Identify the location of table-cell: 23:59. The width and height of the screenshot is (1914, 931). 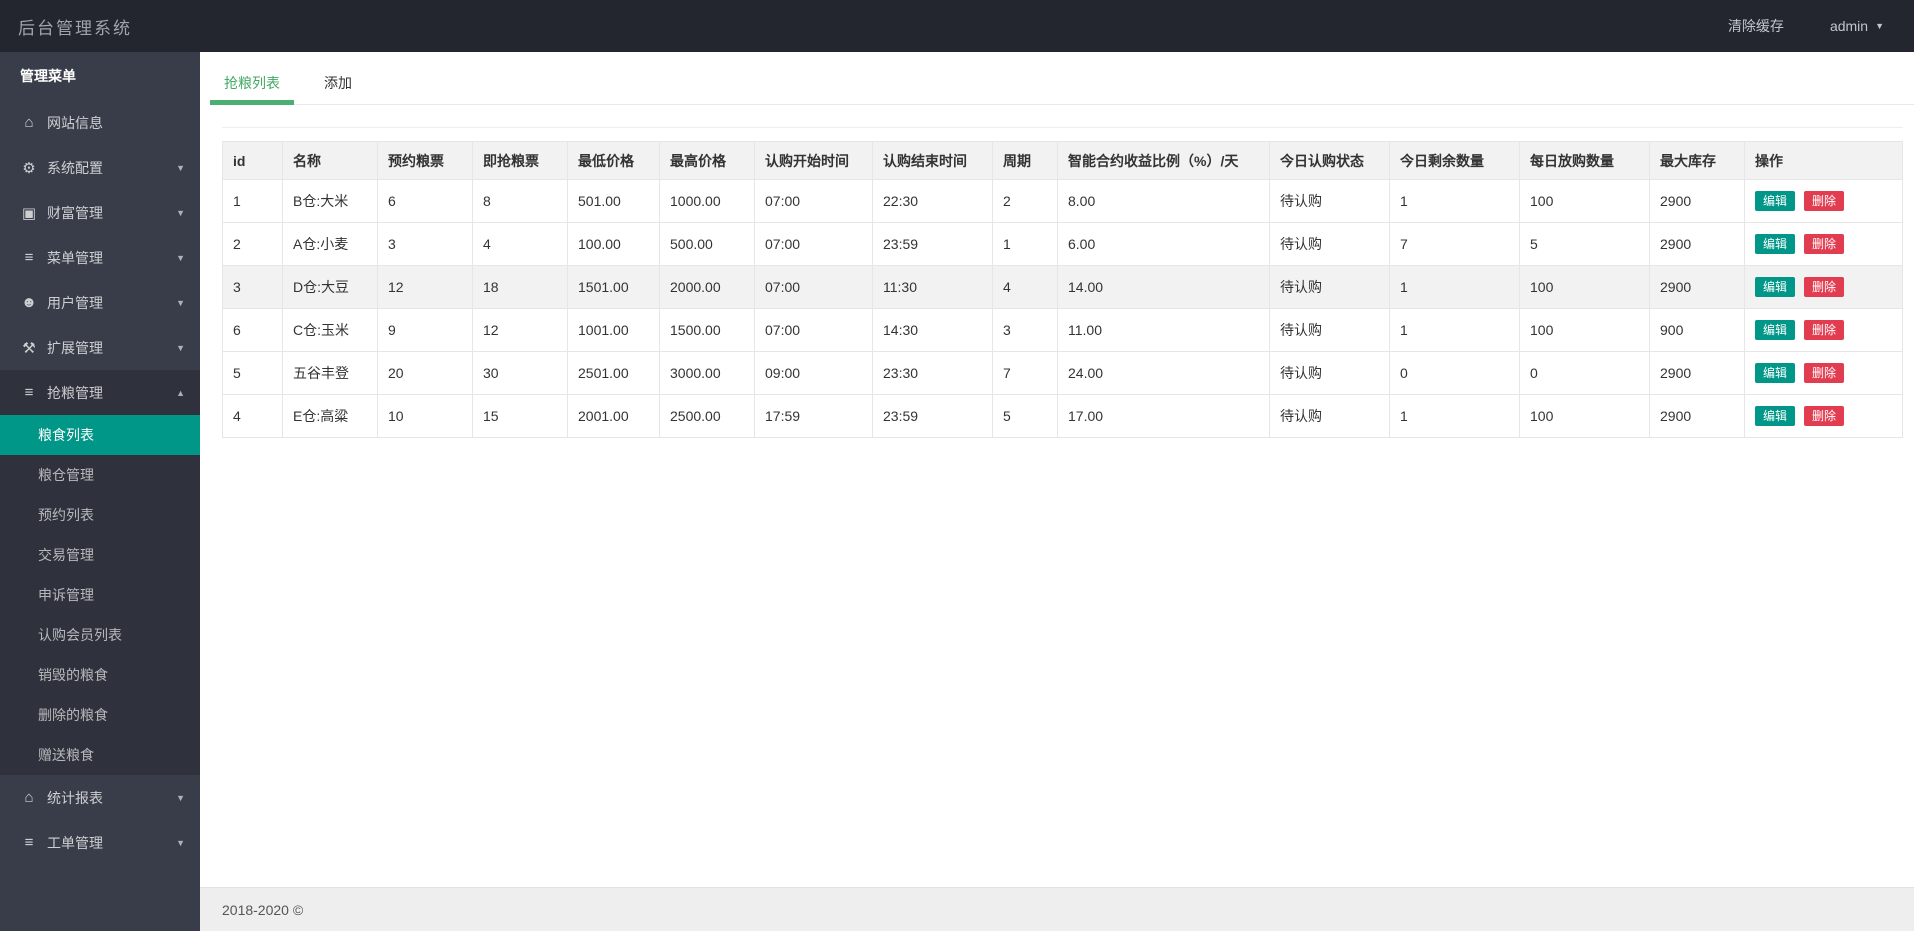
(932, 244).